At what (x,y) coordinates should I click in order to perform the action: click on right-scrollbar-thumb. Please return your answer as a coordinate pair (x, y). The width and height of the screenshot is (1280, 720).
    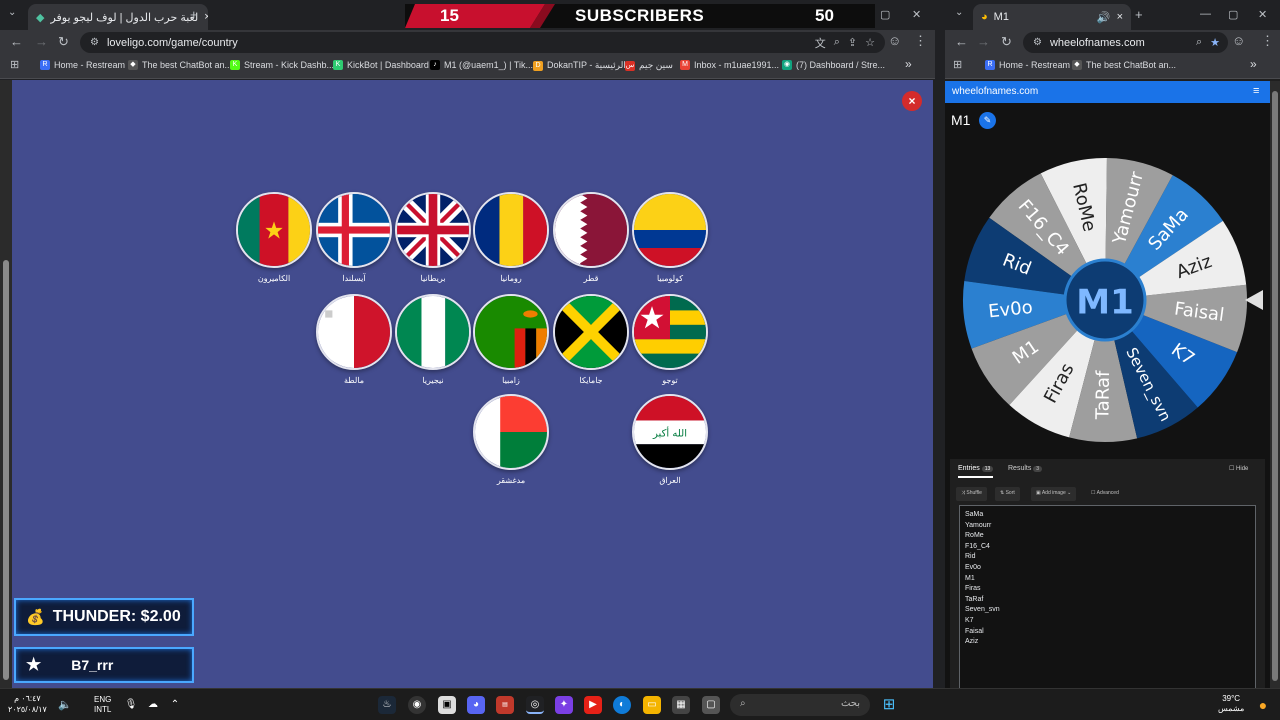
    Looking at the image, I should click on (1275, 386).